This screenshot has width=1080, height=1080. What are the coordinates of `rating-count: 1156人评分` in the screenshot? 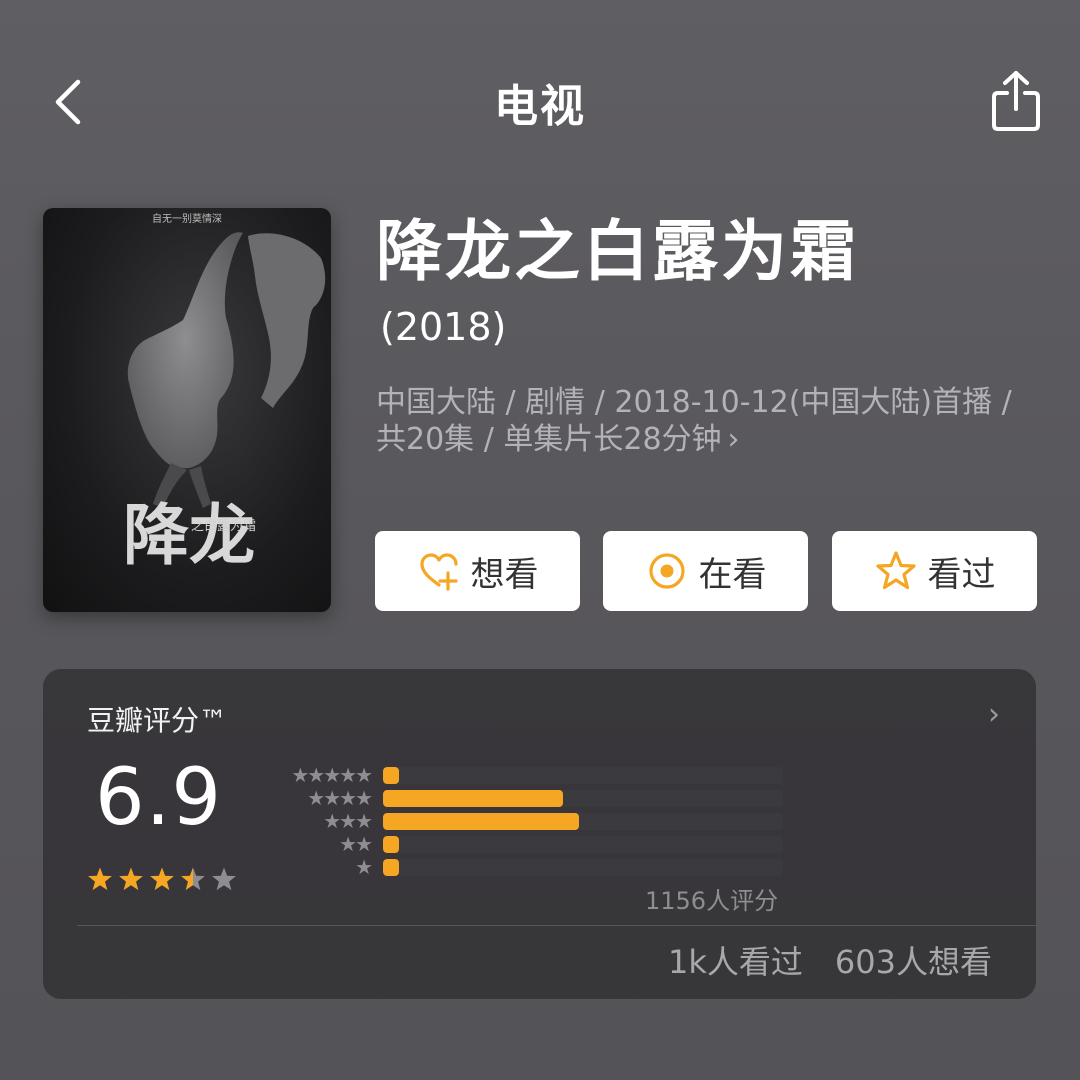 It's located at (712, 901).